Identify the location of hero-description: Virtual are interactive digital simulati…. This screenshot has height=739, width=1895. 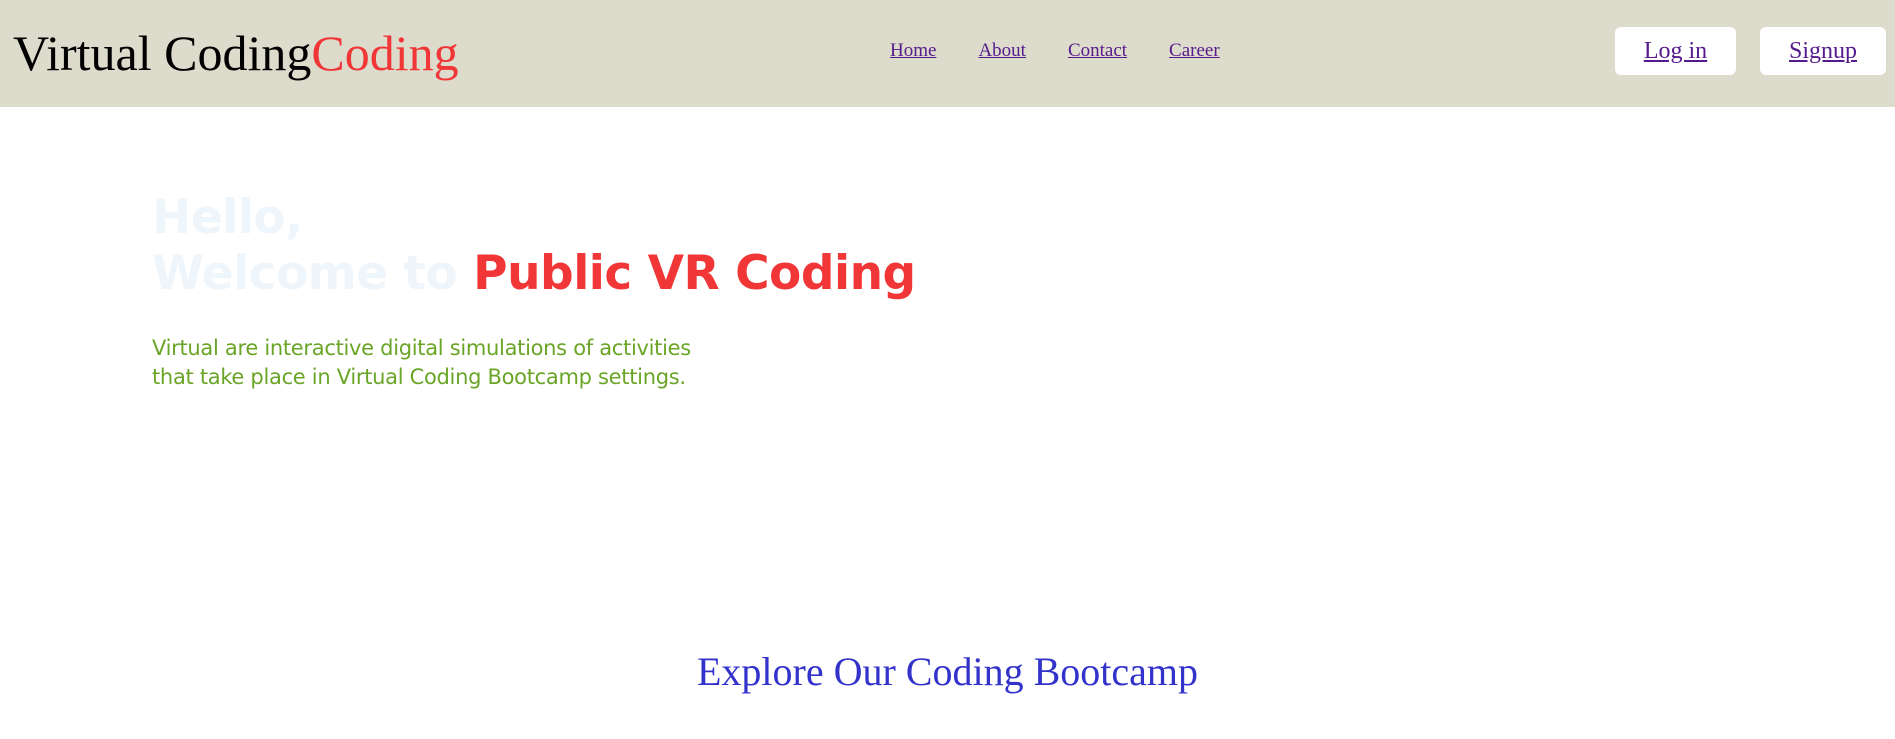
(432, 363).